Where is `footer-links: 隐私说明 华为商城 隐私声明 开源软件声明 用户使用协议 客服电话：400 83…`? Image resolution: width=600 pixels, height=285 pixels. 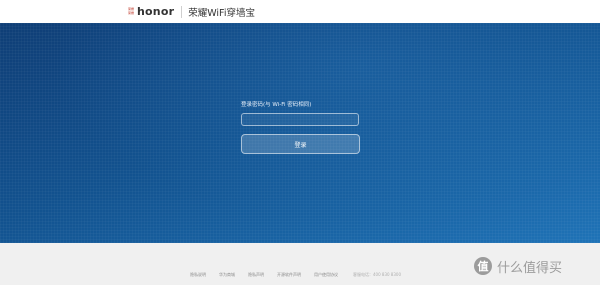
footer-links: 隐私说明 华为商城 隐私声明 开源软件声明 用户使用协议 客服电话：400 83… is located at coordinates (295, 275).